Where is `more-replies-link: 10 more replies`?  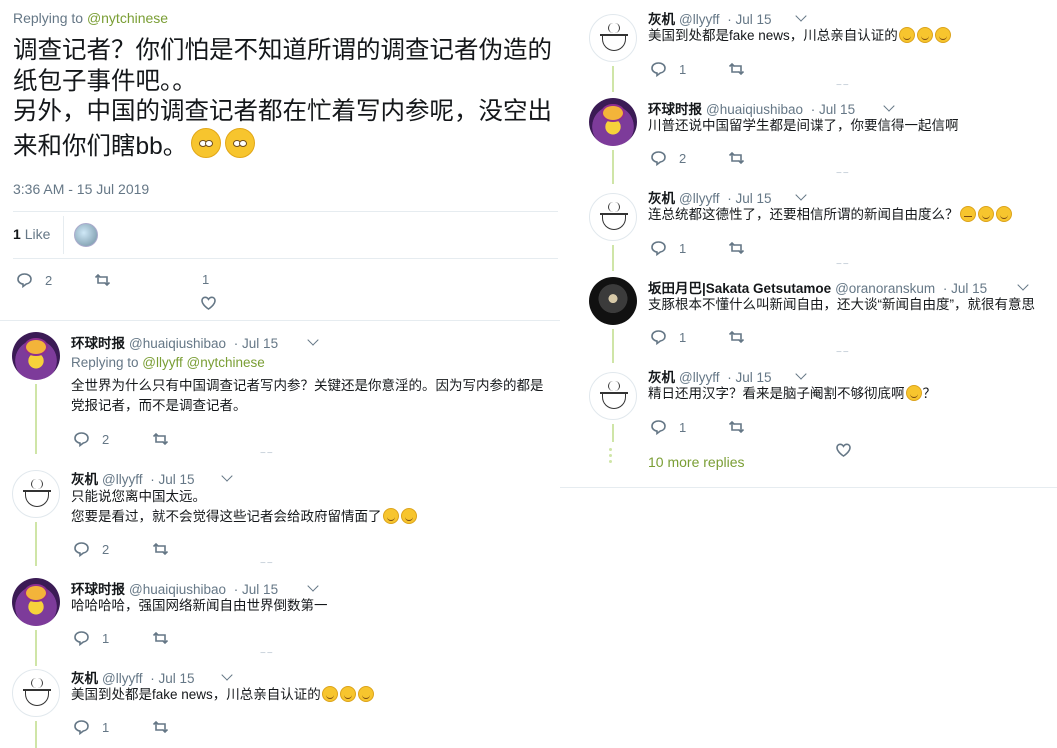 more-replies-link: 10 more replies is located at coordinates (696, 462).